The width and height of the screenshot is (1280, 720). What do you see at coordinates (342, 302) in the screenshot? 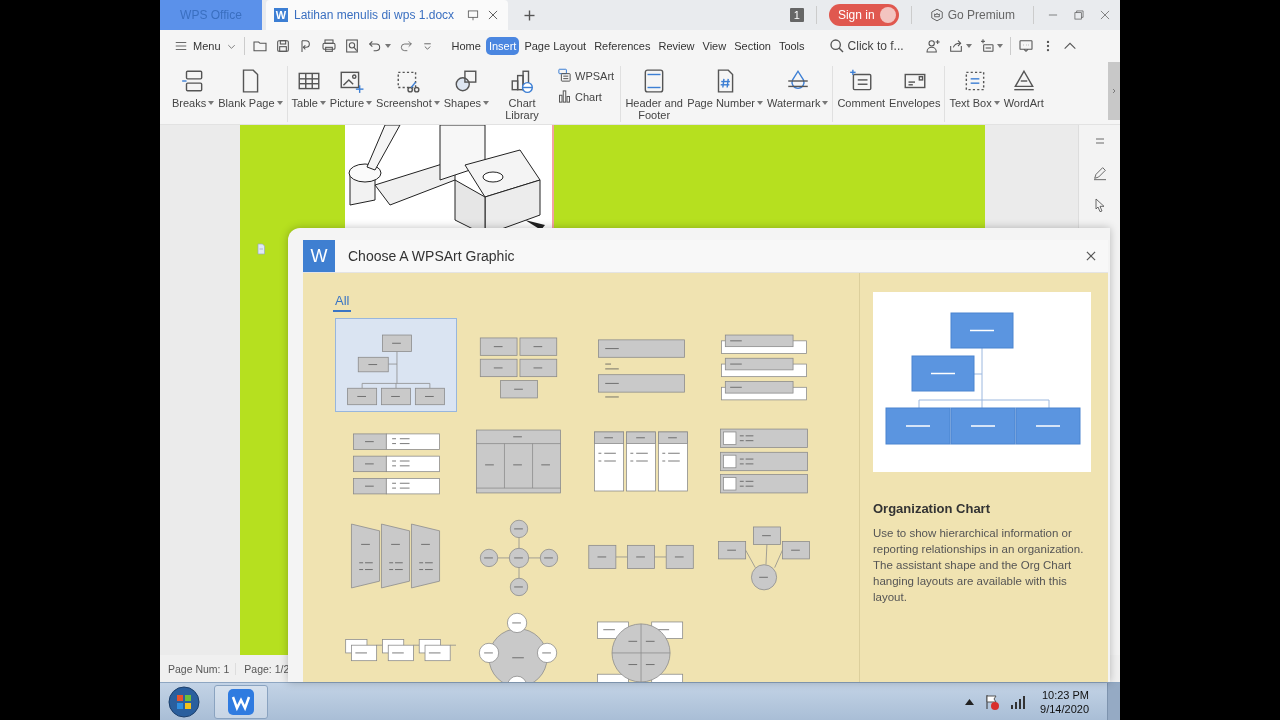
I see `category-tab: All` at bounding box center [342, 302].